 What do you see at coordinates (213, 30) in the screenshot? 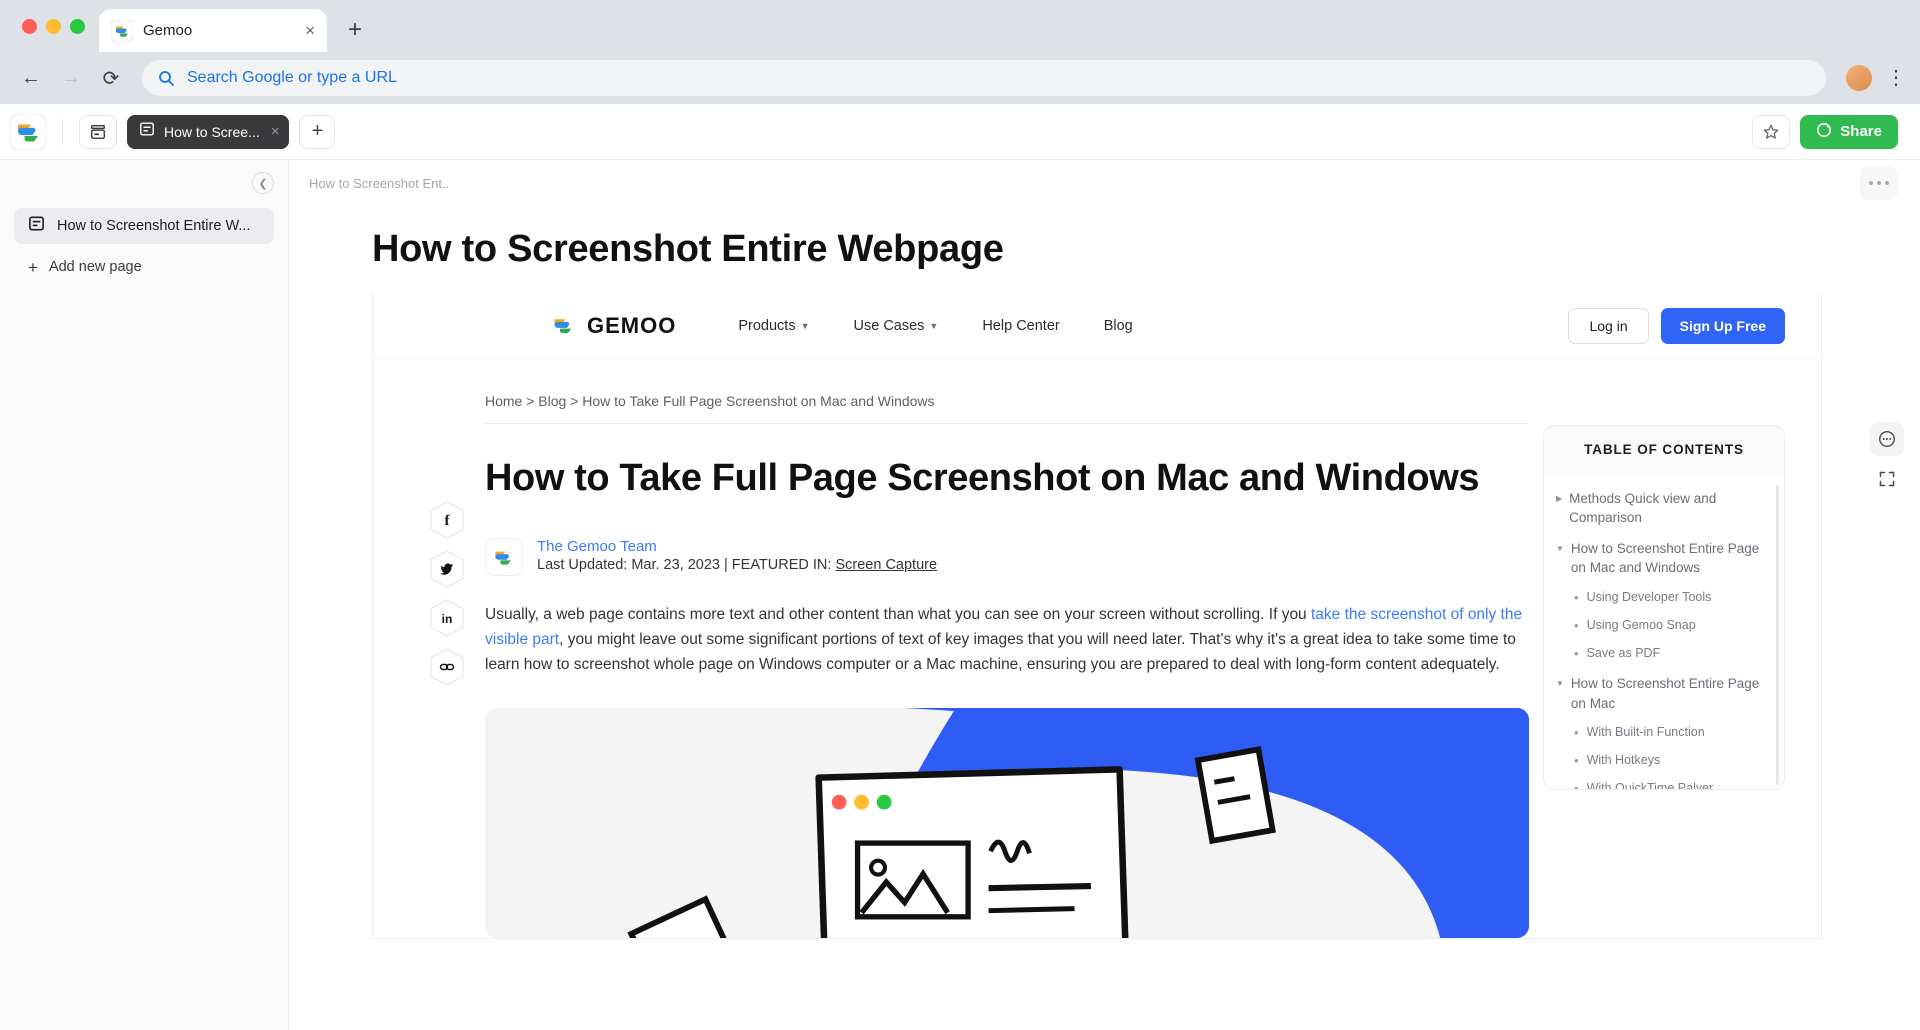
I see `browser-tab: Gemoo ×` at bounding box center [213, 30].